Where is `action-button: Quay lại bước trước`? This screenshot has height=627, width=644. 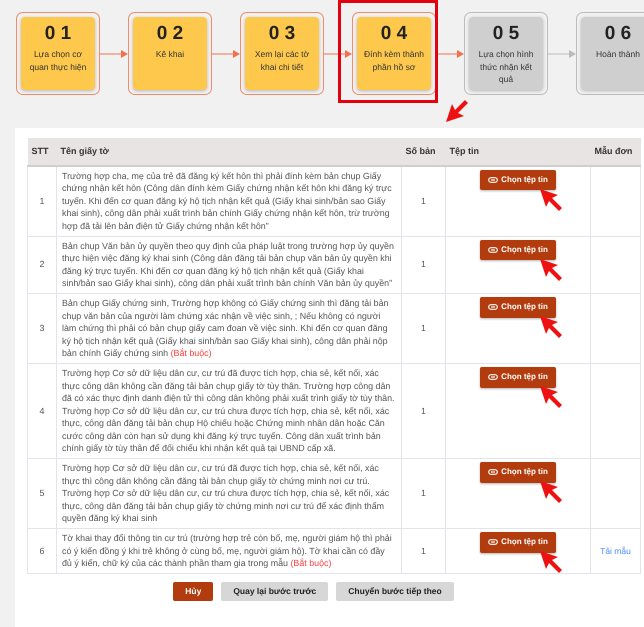
action-button: Quay lại bước trước is located at coordinates (274, 591).